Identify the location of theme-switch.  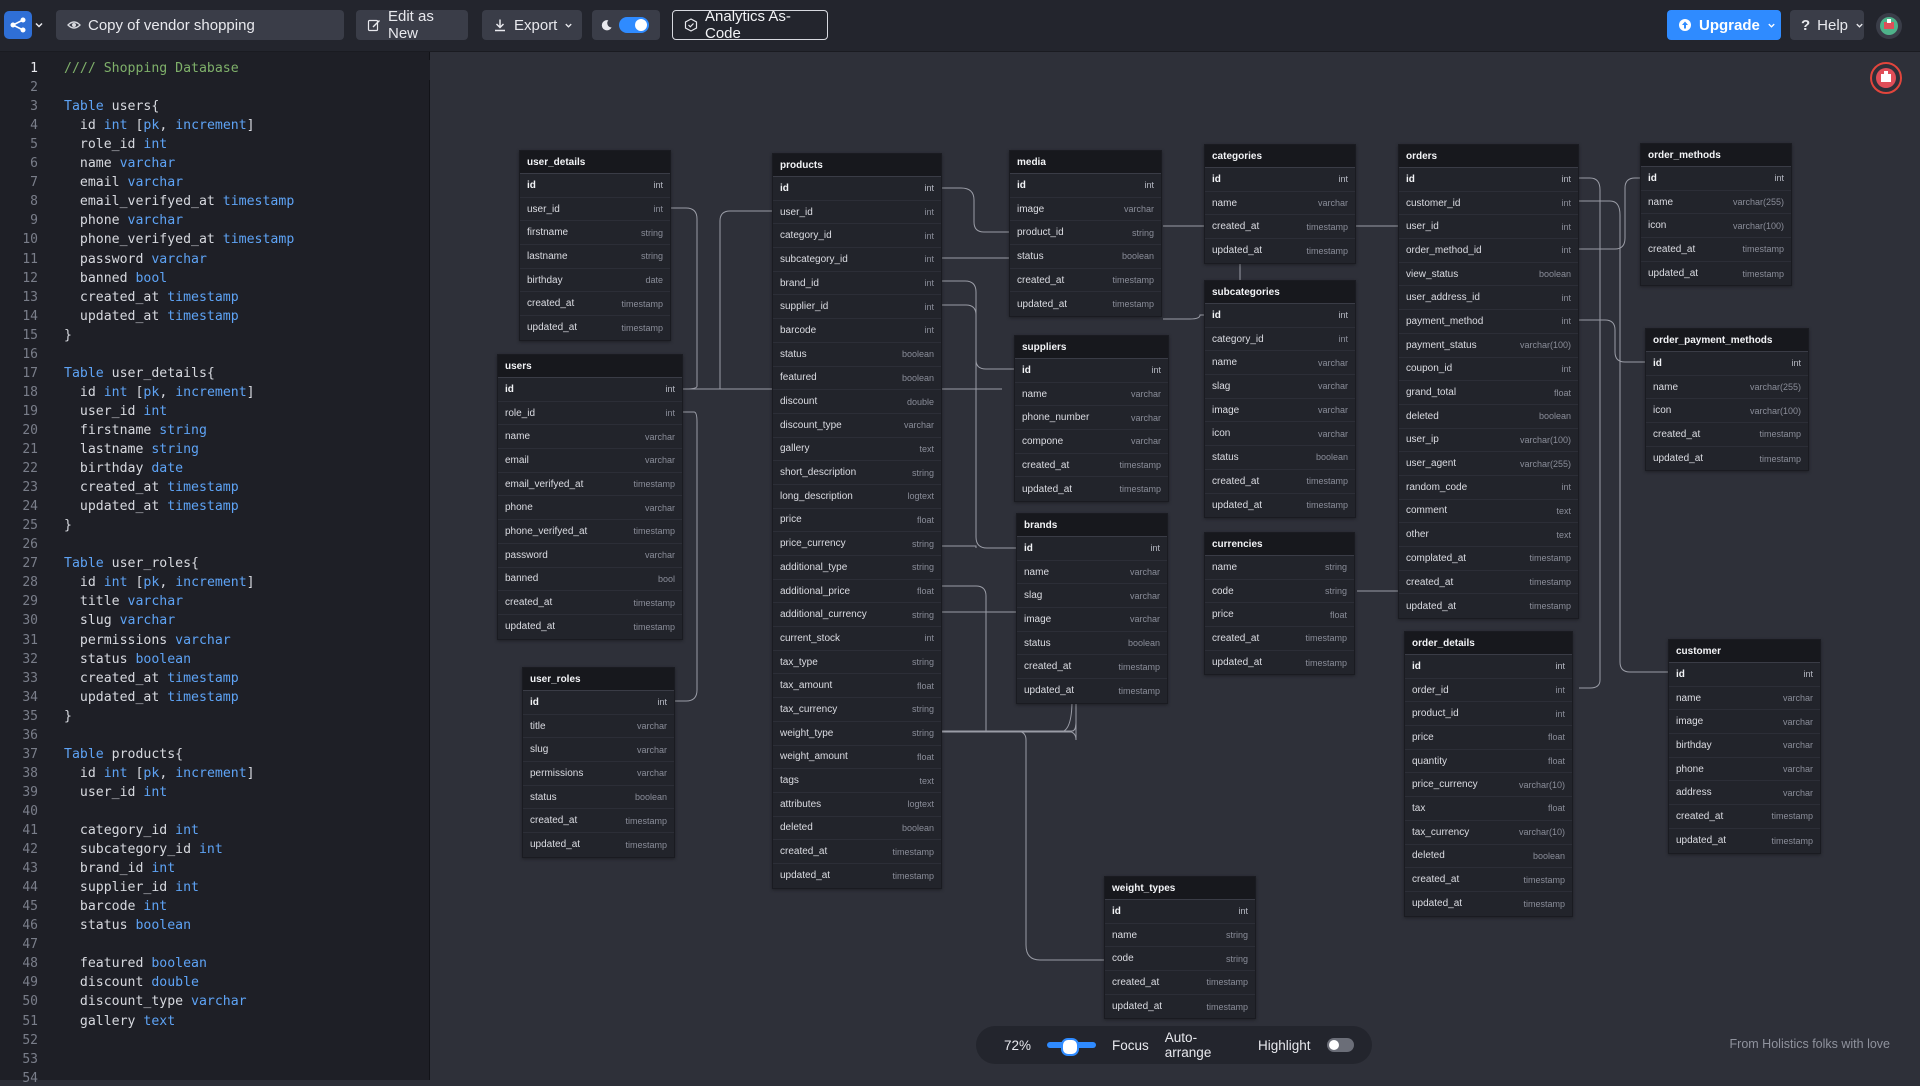
(634, 25).